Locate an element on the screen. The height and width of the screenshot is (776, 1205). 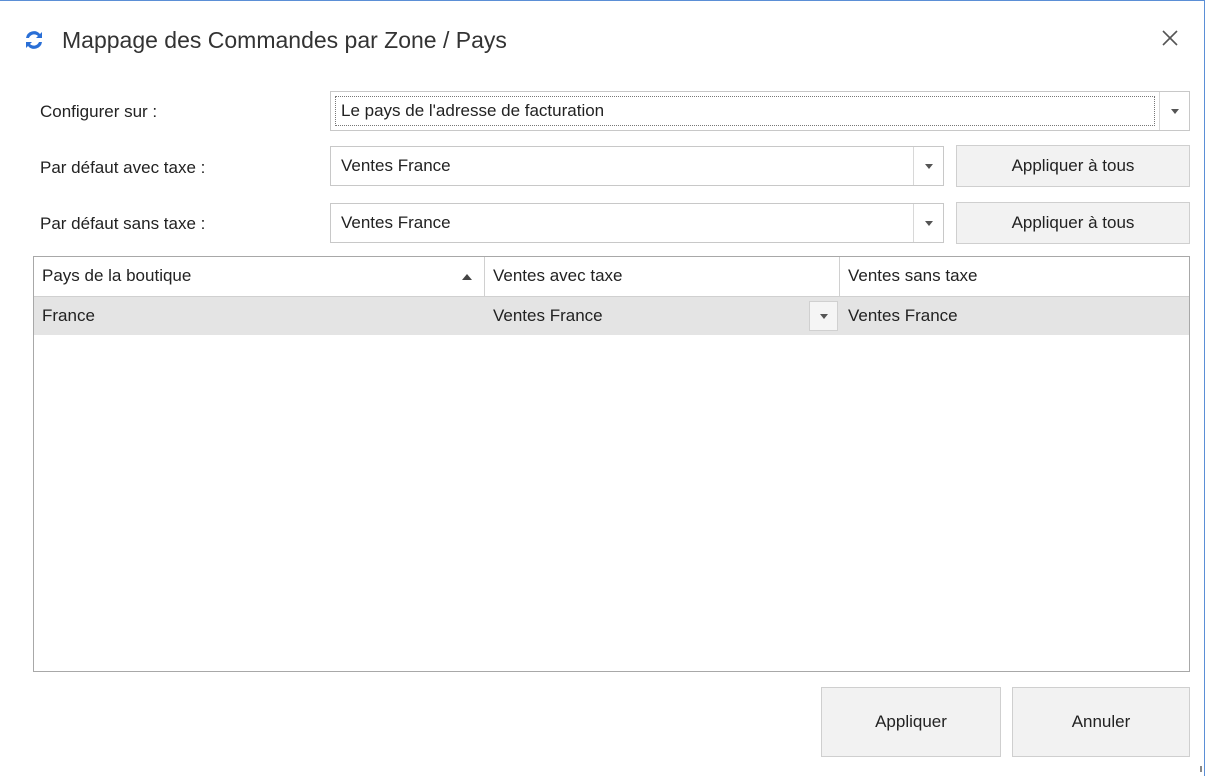
default-tax-value: Ventes France is located at coordinates (396, 165).